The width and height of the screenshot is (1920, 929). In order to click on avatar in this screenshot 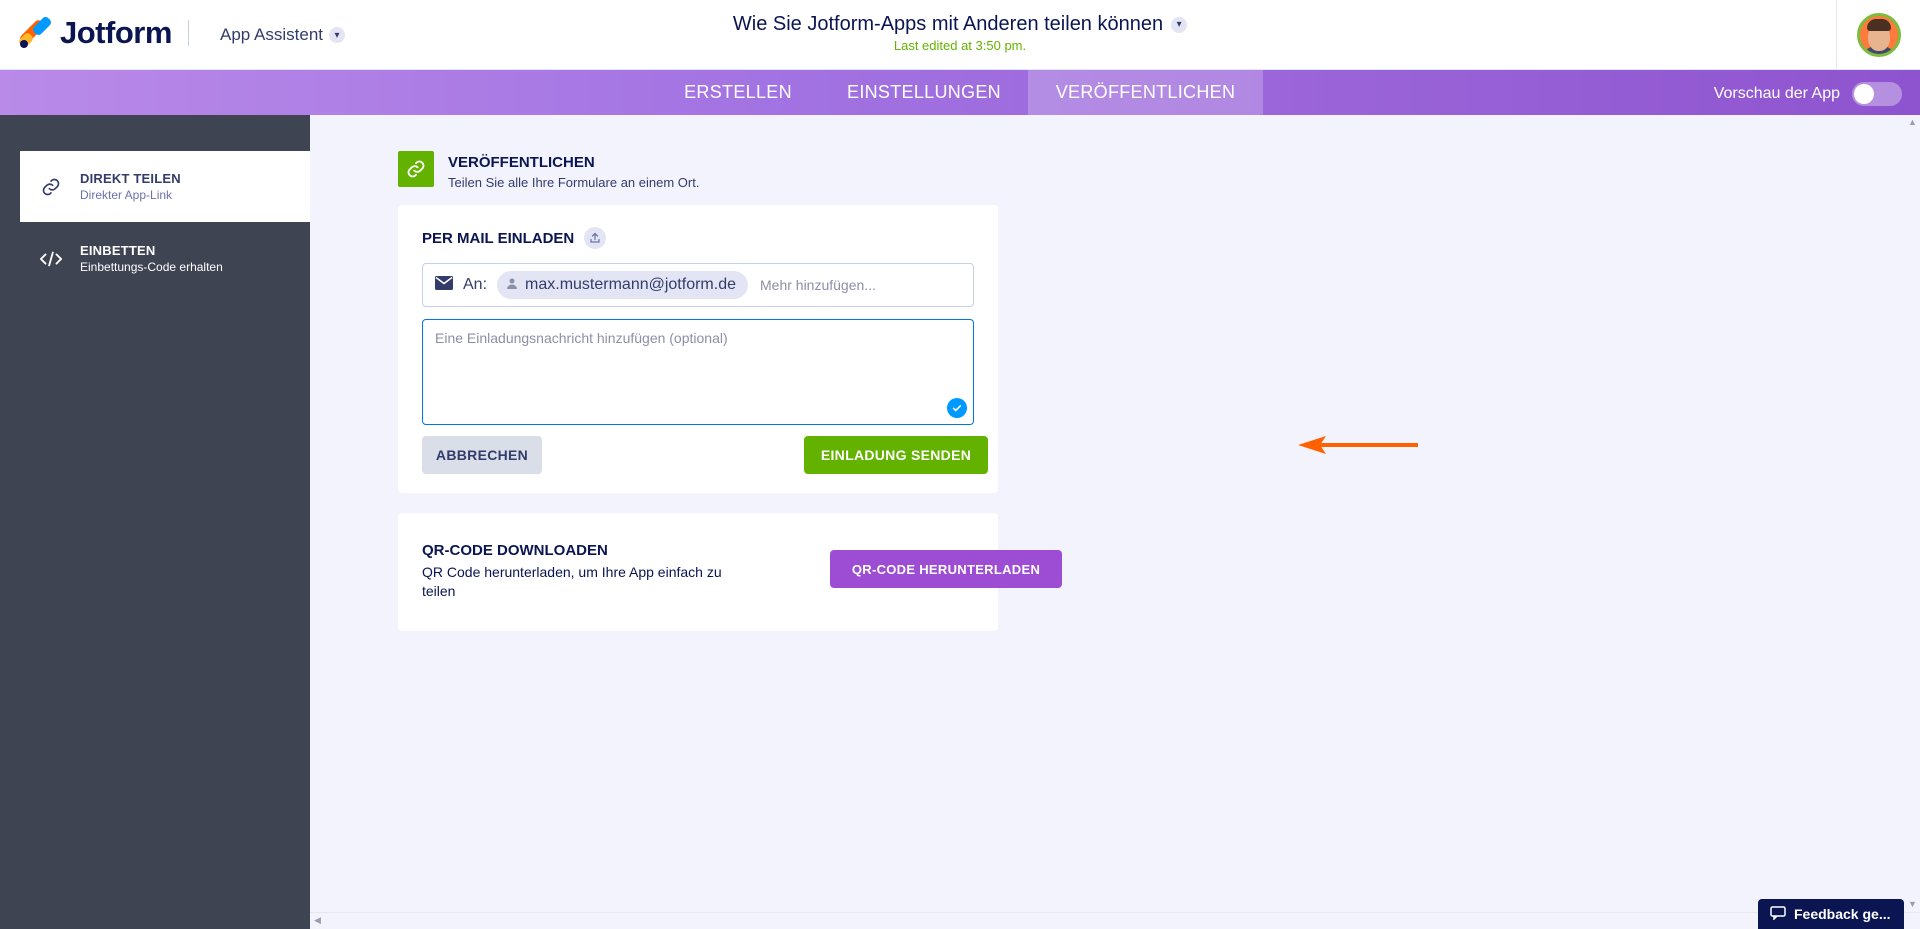, I will do `click(1878, 35)`.